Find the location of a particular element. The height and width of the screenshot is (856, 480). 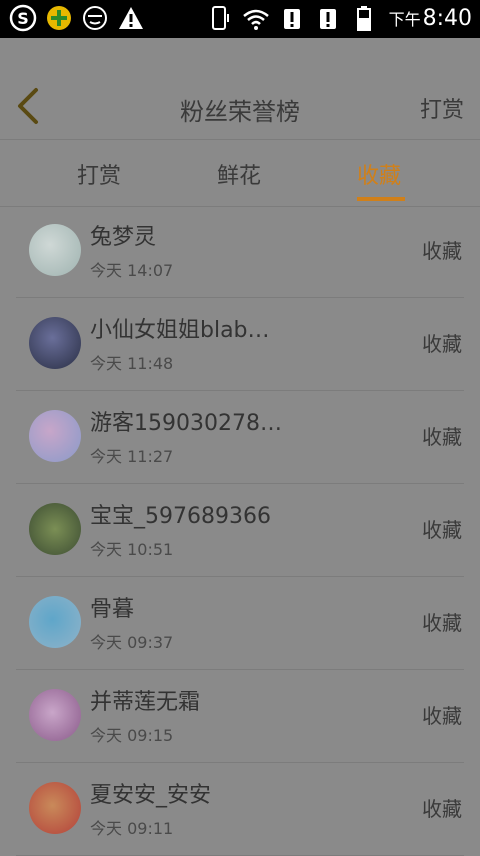

warning-icon is located at coordinates (131, 18).